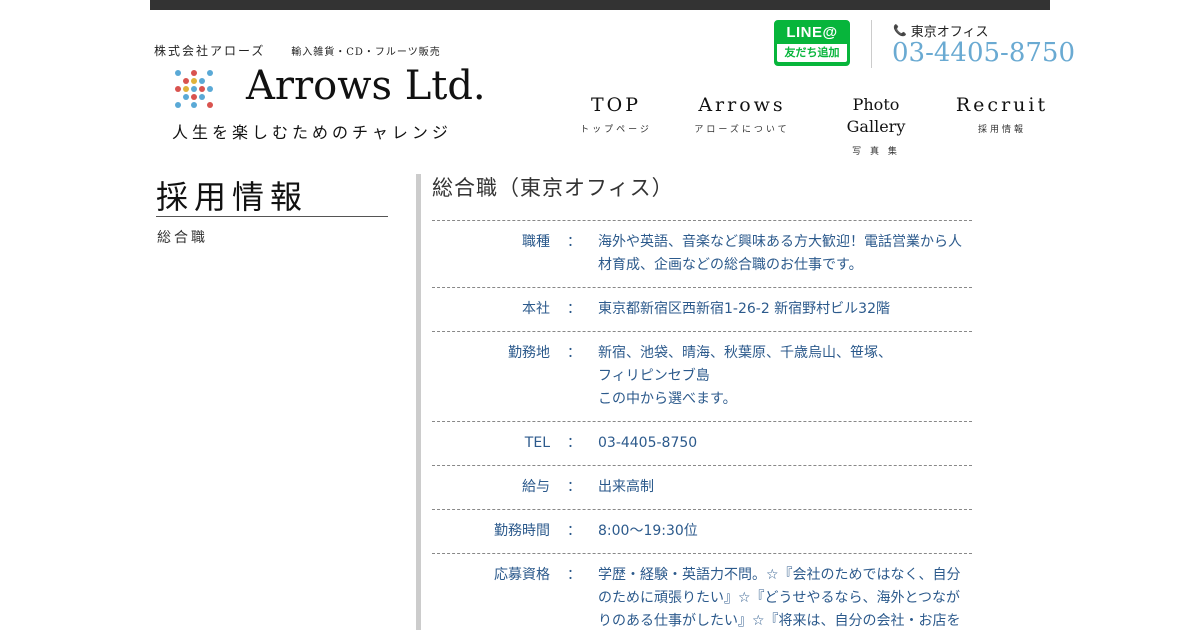  Describe the element at coordinates (418, 402) in the screenshot. I see `content-accent-bar` at that location.